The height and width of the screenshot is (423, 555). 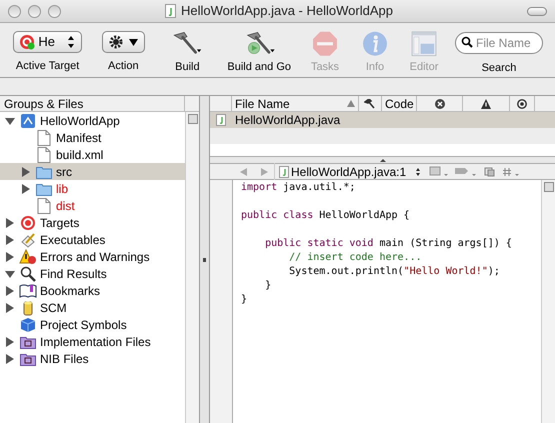 What do you see at coordinates (298, 187) in the screenshot?
I see `code-line: import java.util.*;` at bounding box center [298, 187].